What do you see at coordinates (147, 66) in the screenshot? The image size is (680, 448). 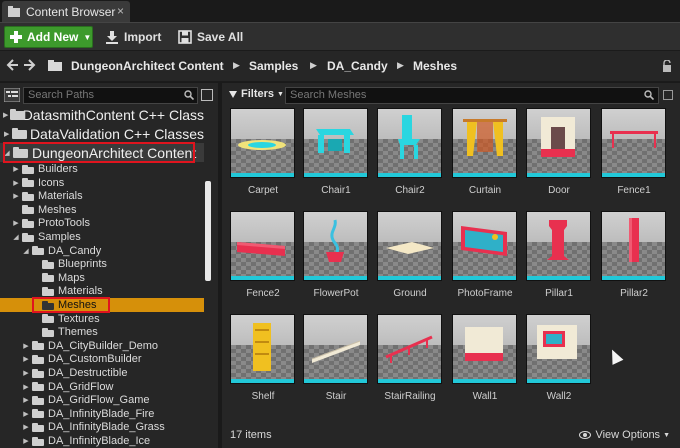 I see `breadcrumb-dungeonarchitect-content: DungeonArchitect Content` at bounding box center [147, 66].